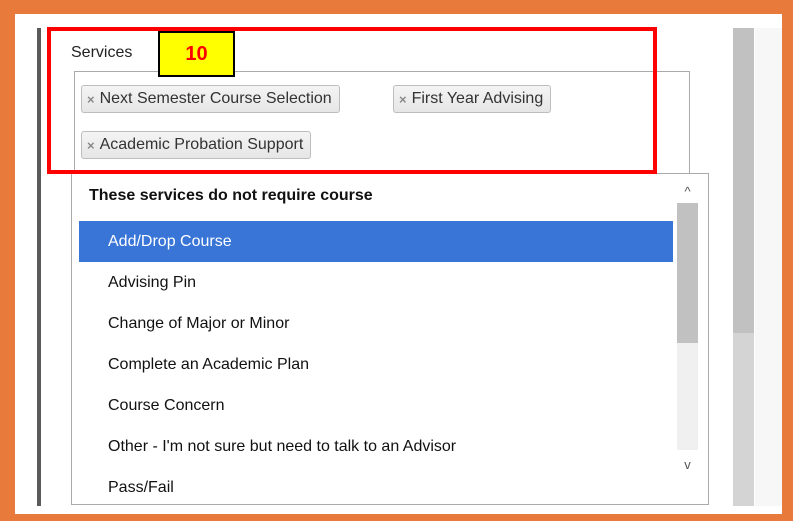 The height and width of the screenshot is (521, 793). I want to click on dropdown-scrollbar: ^ v, so click(686, 327).